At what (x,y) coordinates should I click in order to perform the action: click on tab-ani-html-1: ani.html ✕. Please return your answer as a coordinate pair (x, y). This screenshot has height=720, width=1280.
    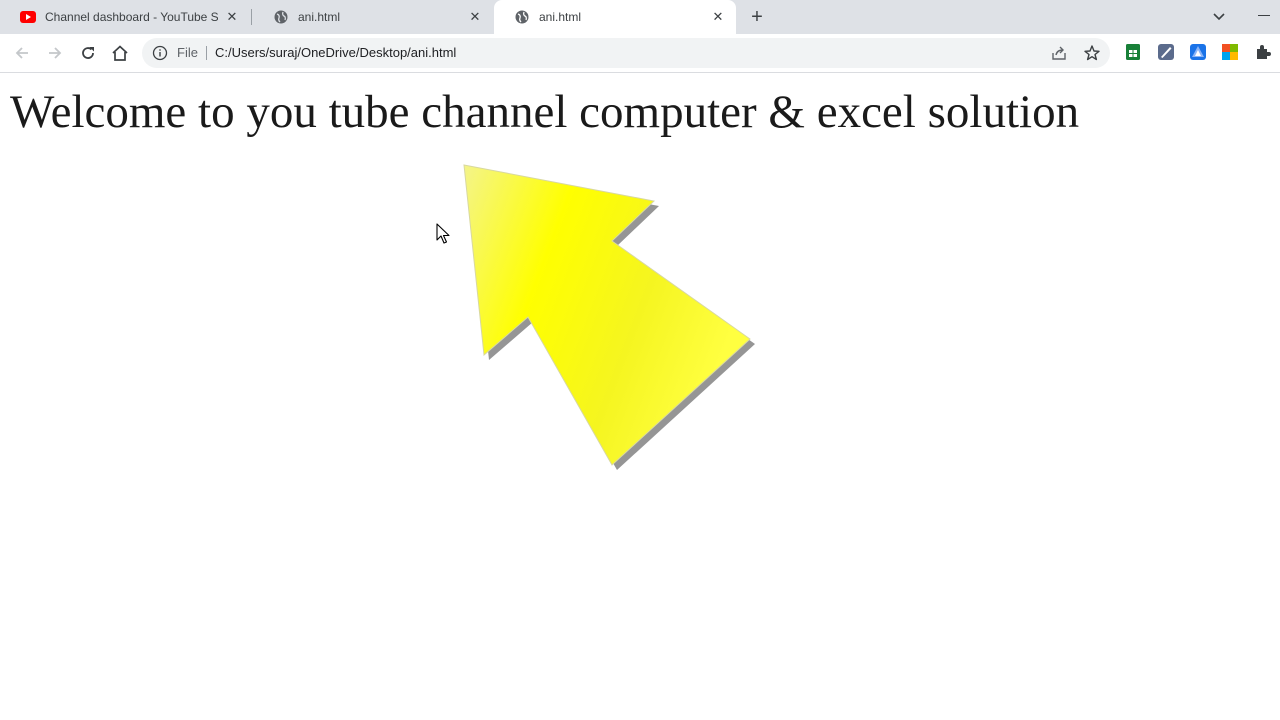
    Looking at the image, I should click on (373, 17).